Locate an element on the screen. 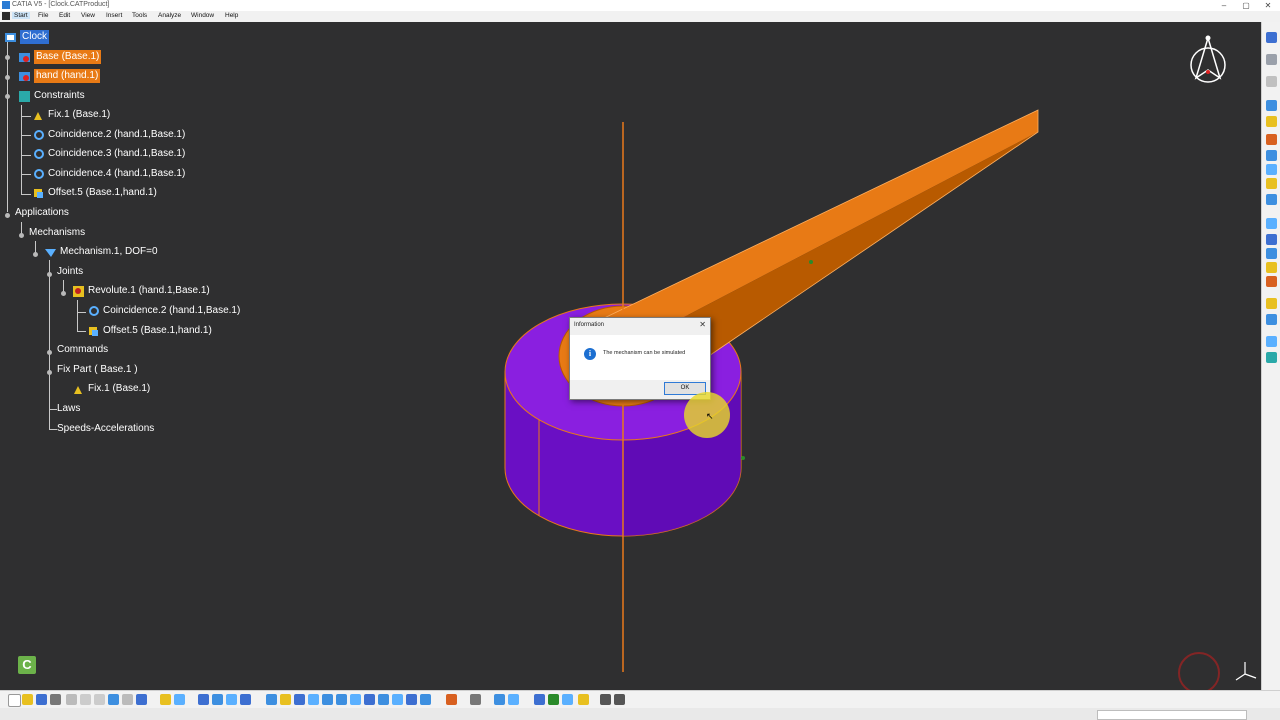 This screenshot has width=1280, height=720. command-input is located at coordinates (1172, 715).